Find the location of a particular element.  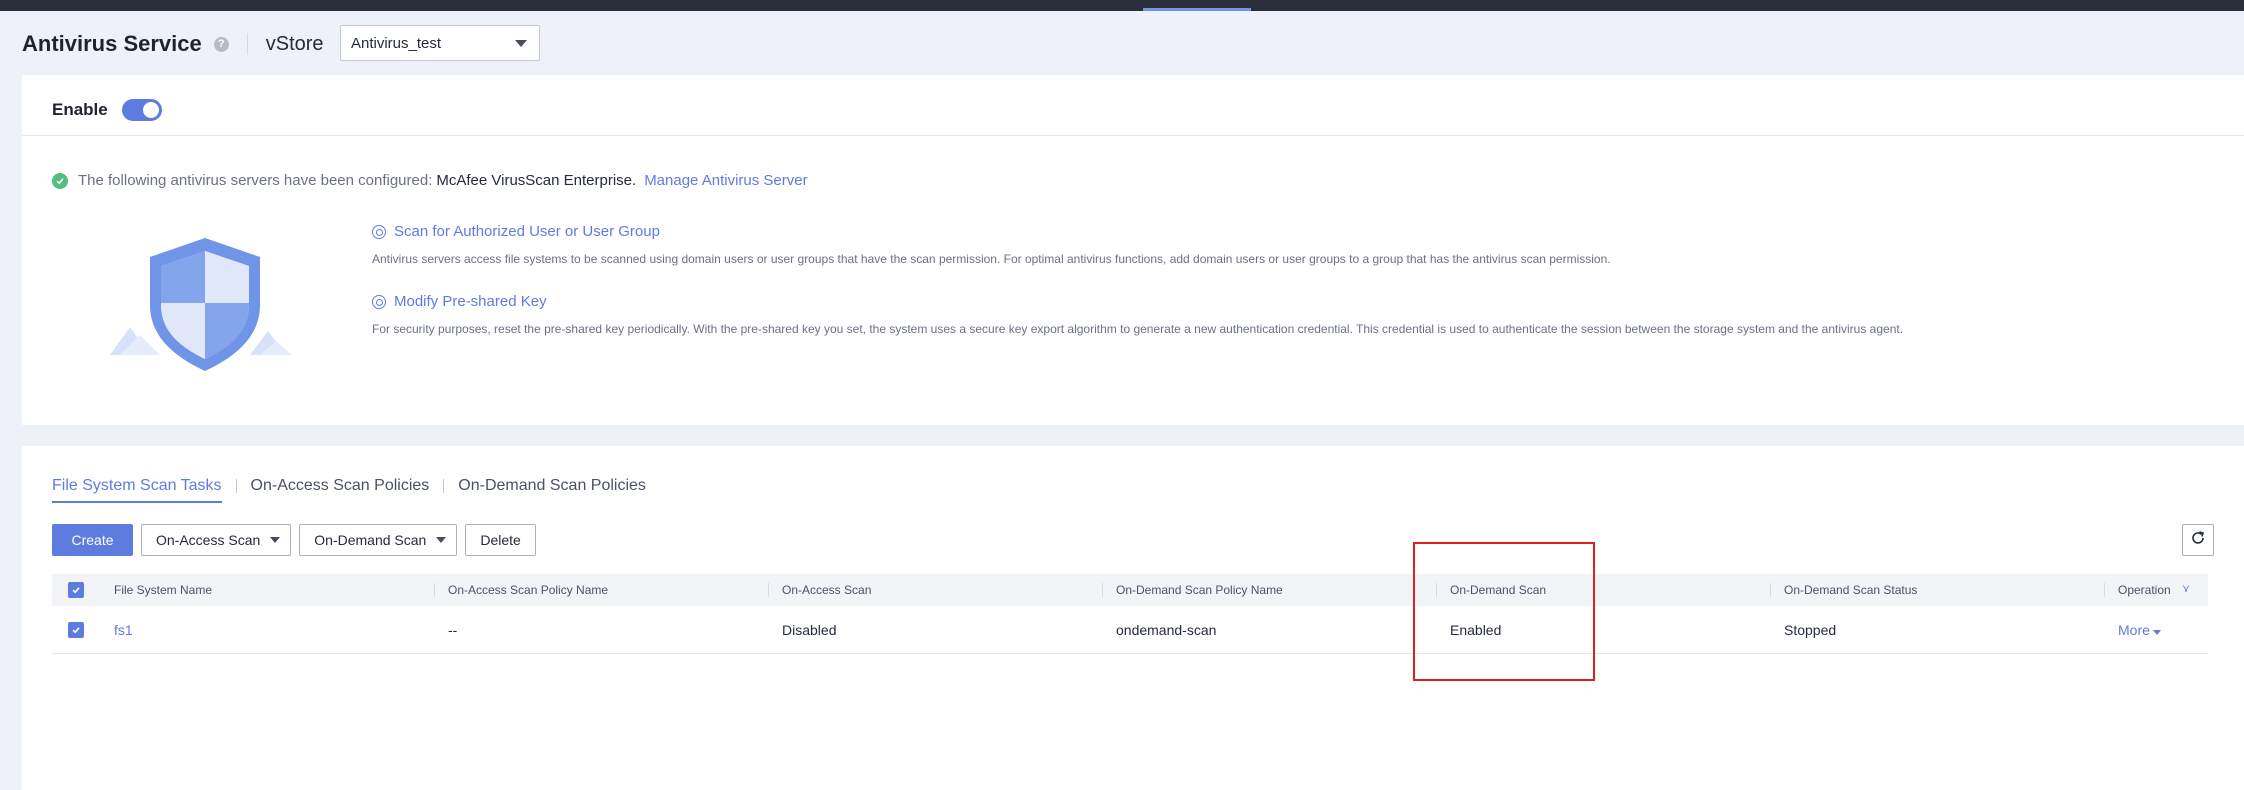

on-access-scan-dropdown: On-Access Scan is located at coordinates (216, 540).